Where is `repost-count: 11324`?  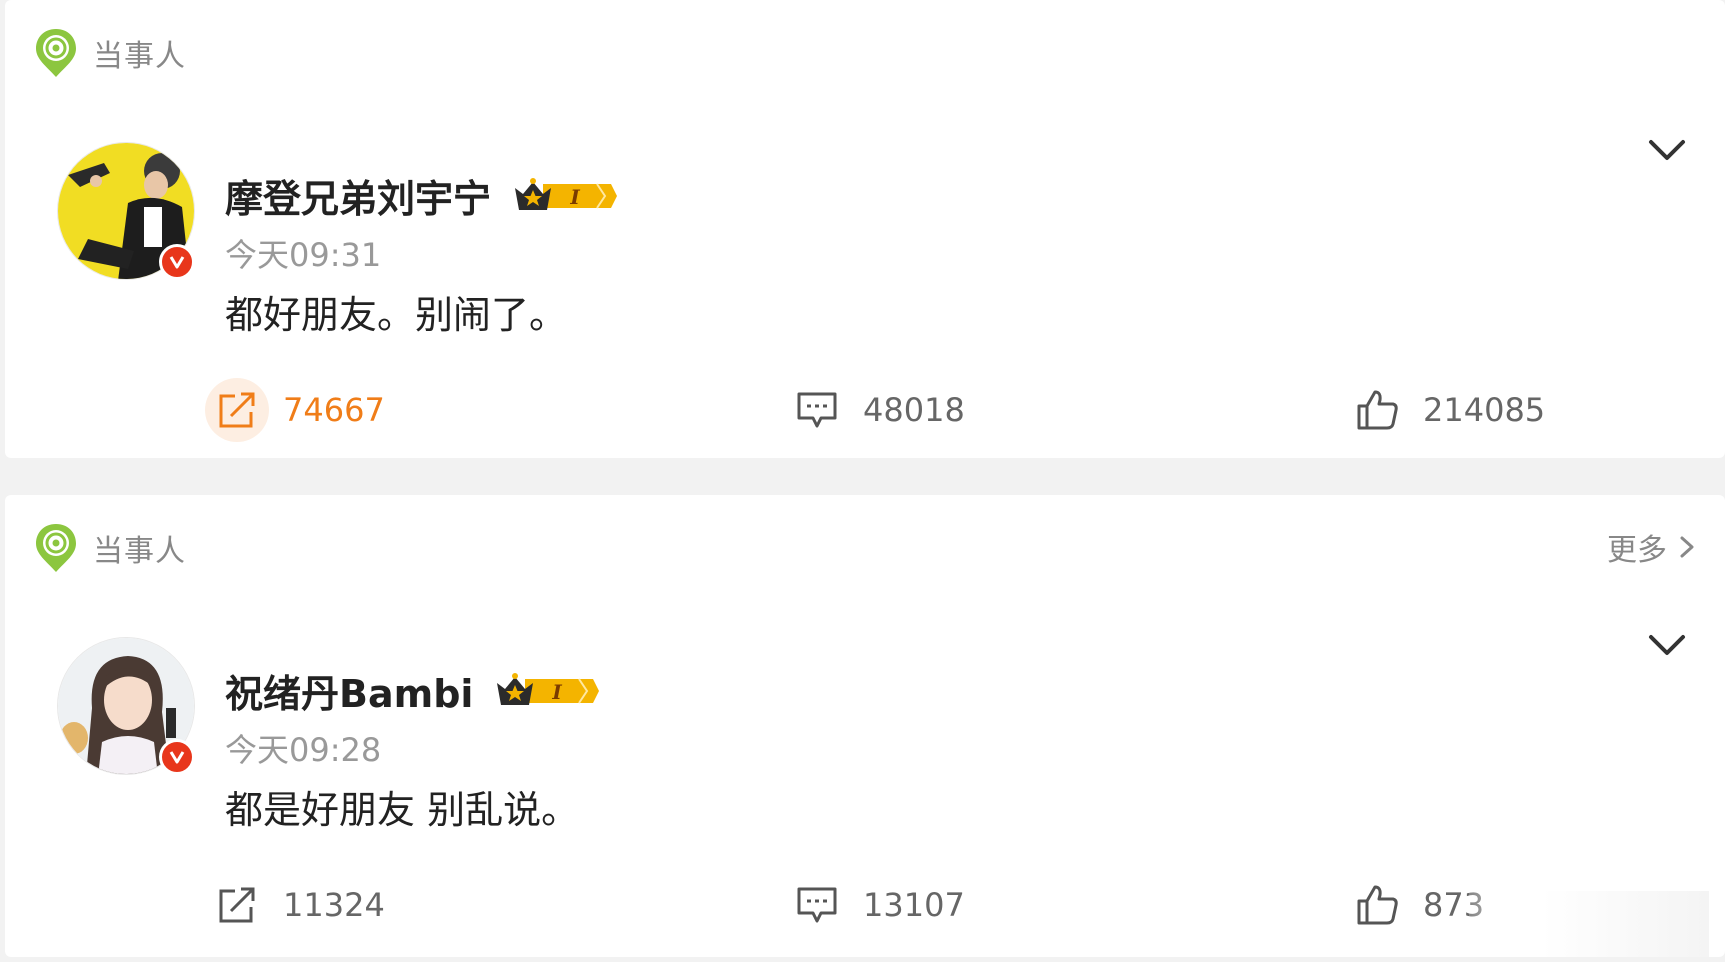
repost-count: 11324 is located at coordinates (334, 905).